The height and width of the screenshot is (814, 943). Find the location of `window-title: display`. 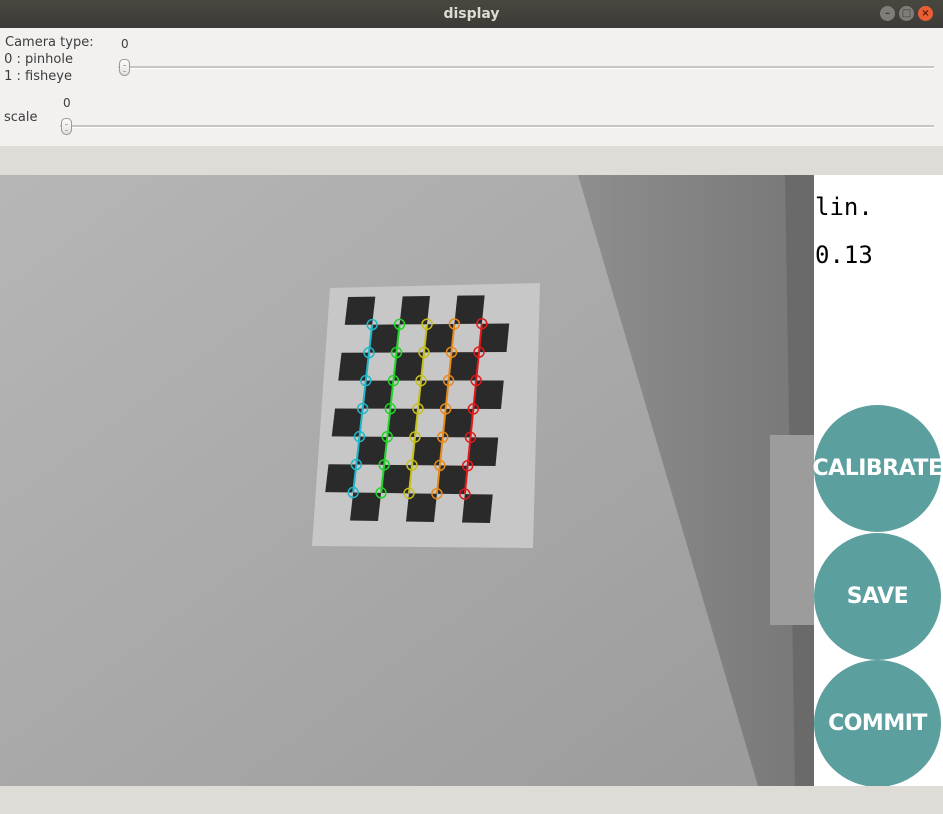

window-title: display is located at coordinates (471, 14).